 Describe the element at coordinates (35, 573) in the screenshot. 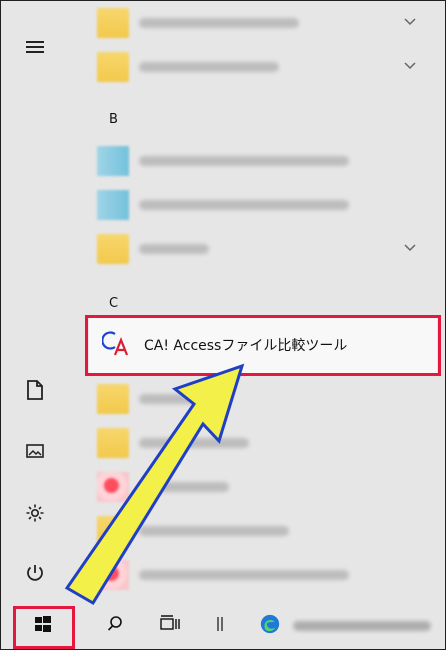

I see `power-icon` at that location.